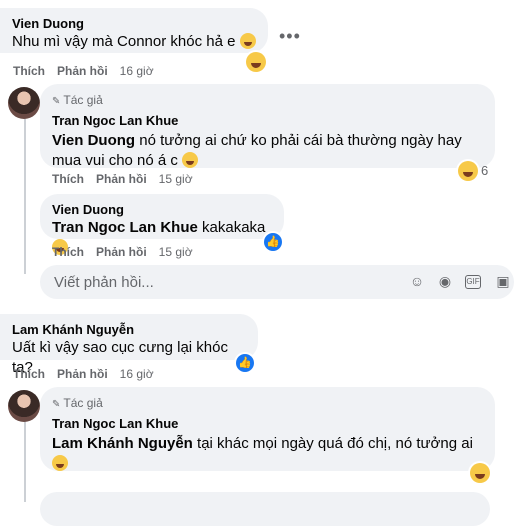  Describe the element at coordinates (129, 330) in the screenshot. I see `comment-author: Lam Khánh Nguyễn` at that location.